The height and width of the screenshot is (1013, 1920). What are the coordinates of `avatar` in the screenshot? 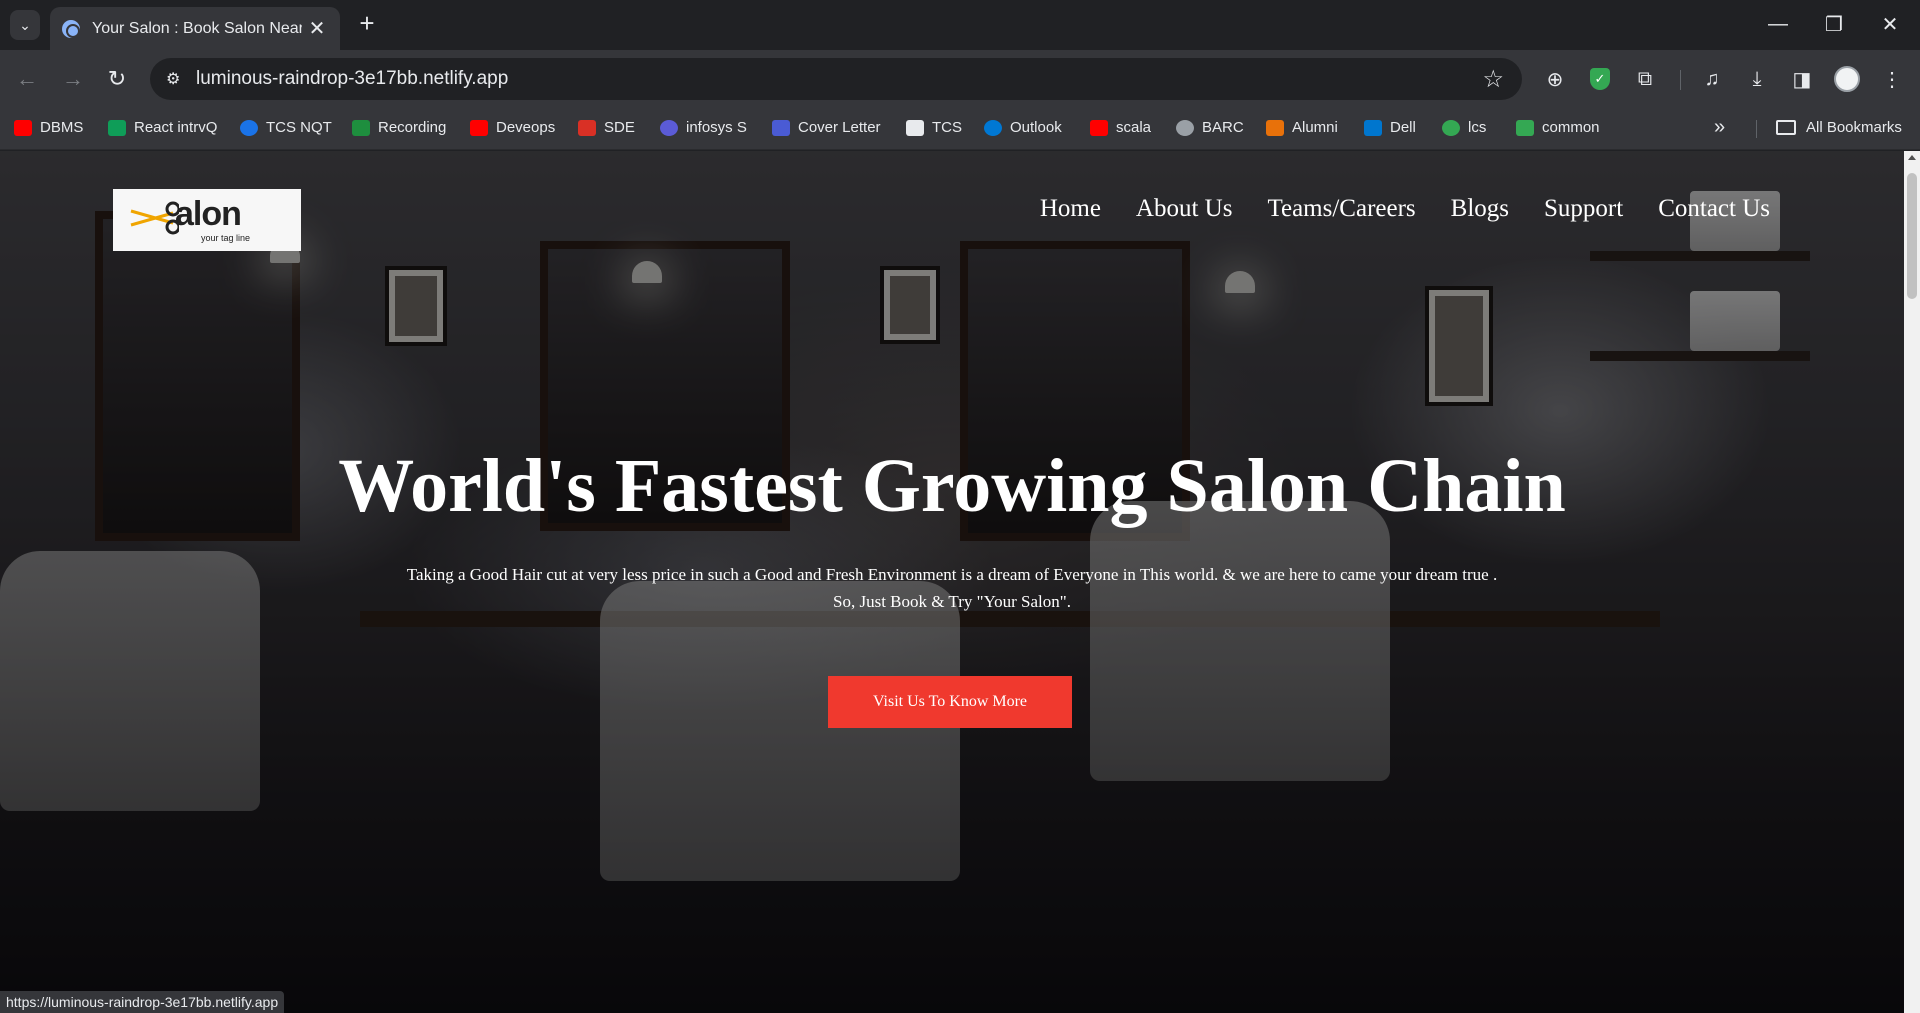 It's located at (1847, 79).